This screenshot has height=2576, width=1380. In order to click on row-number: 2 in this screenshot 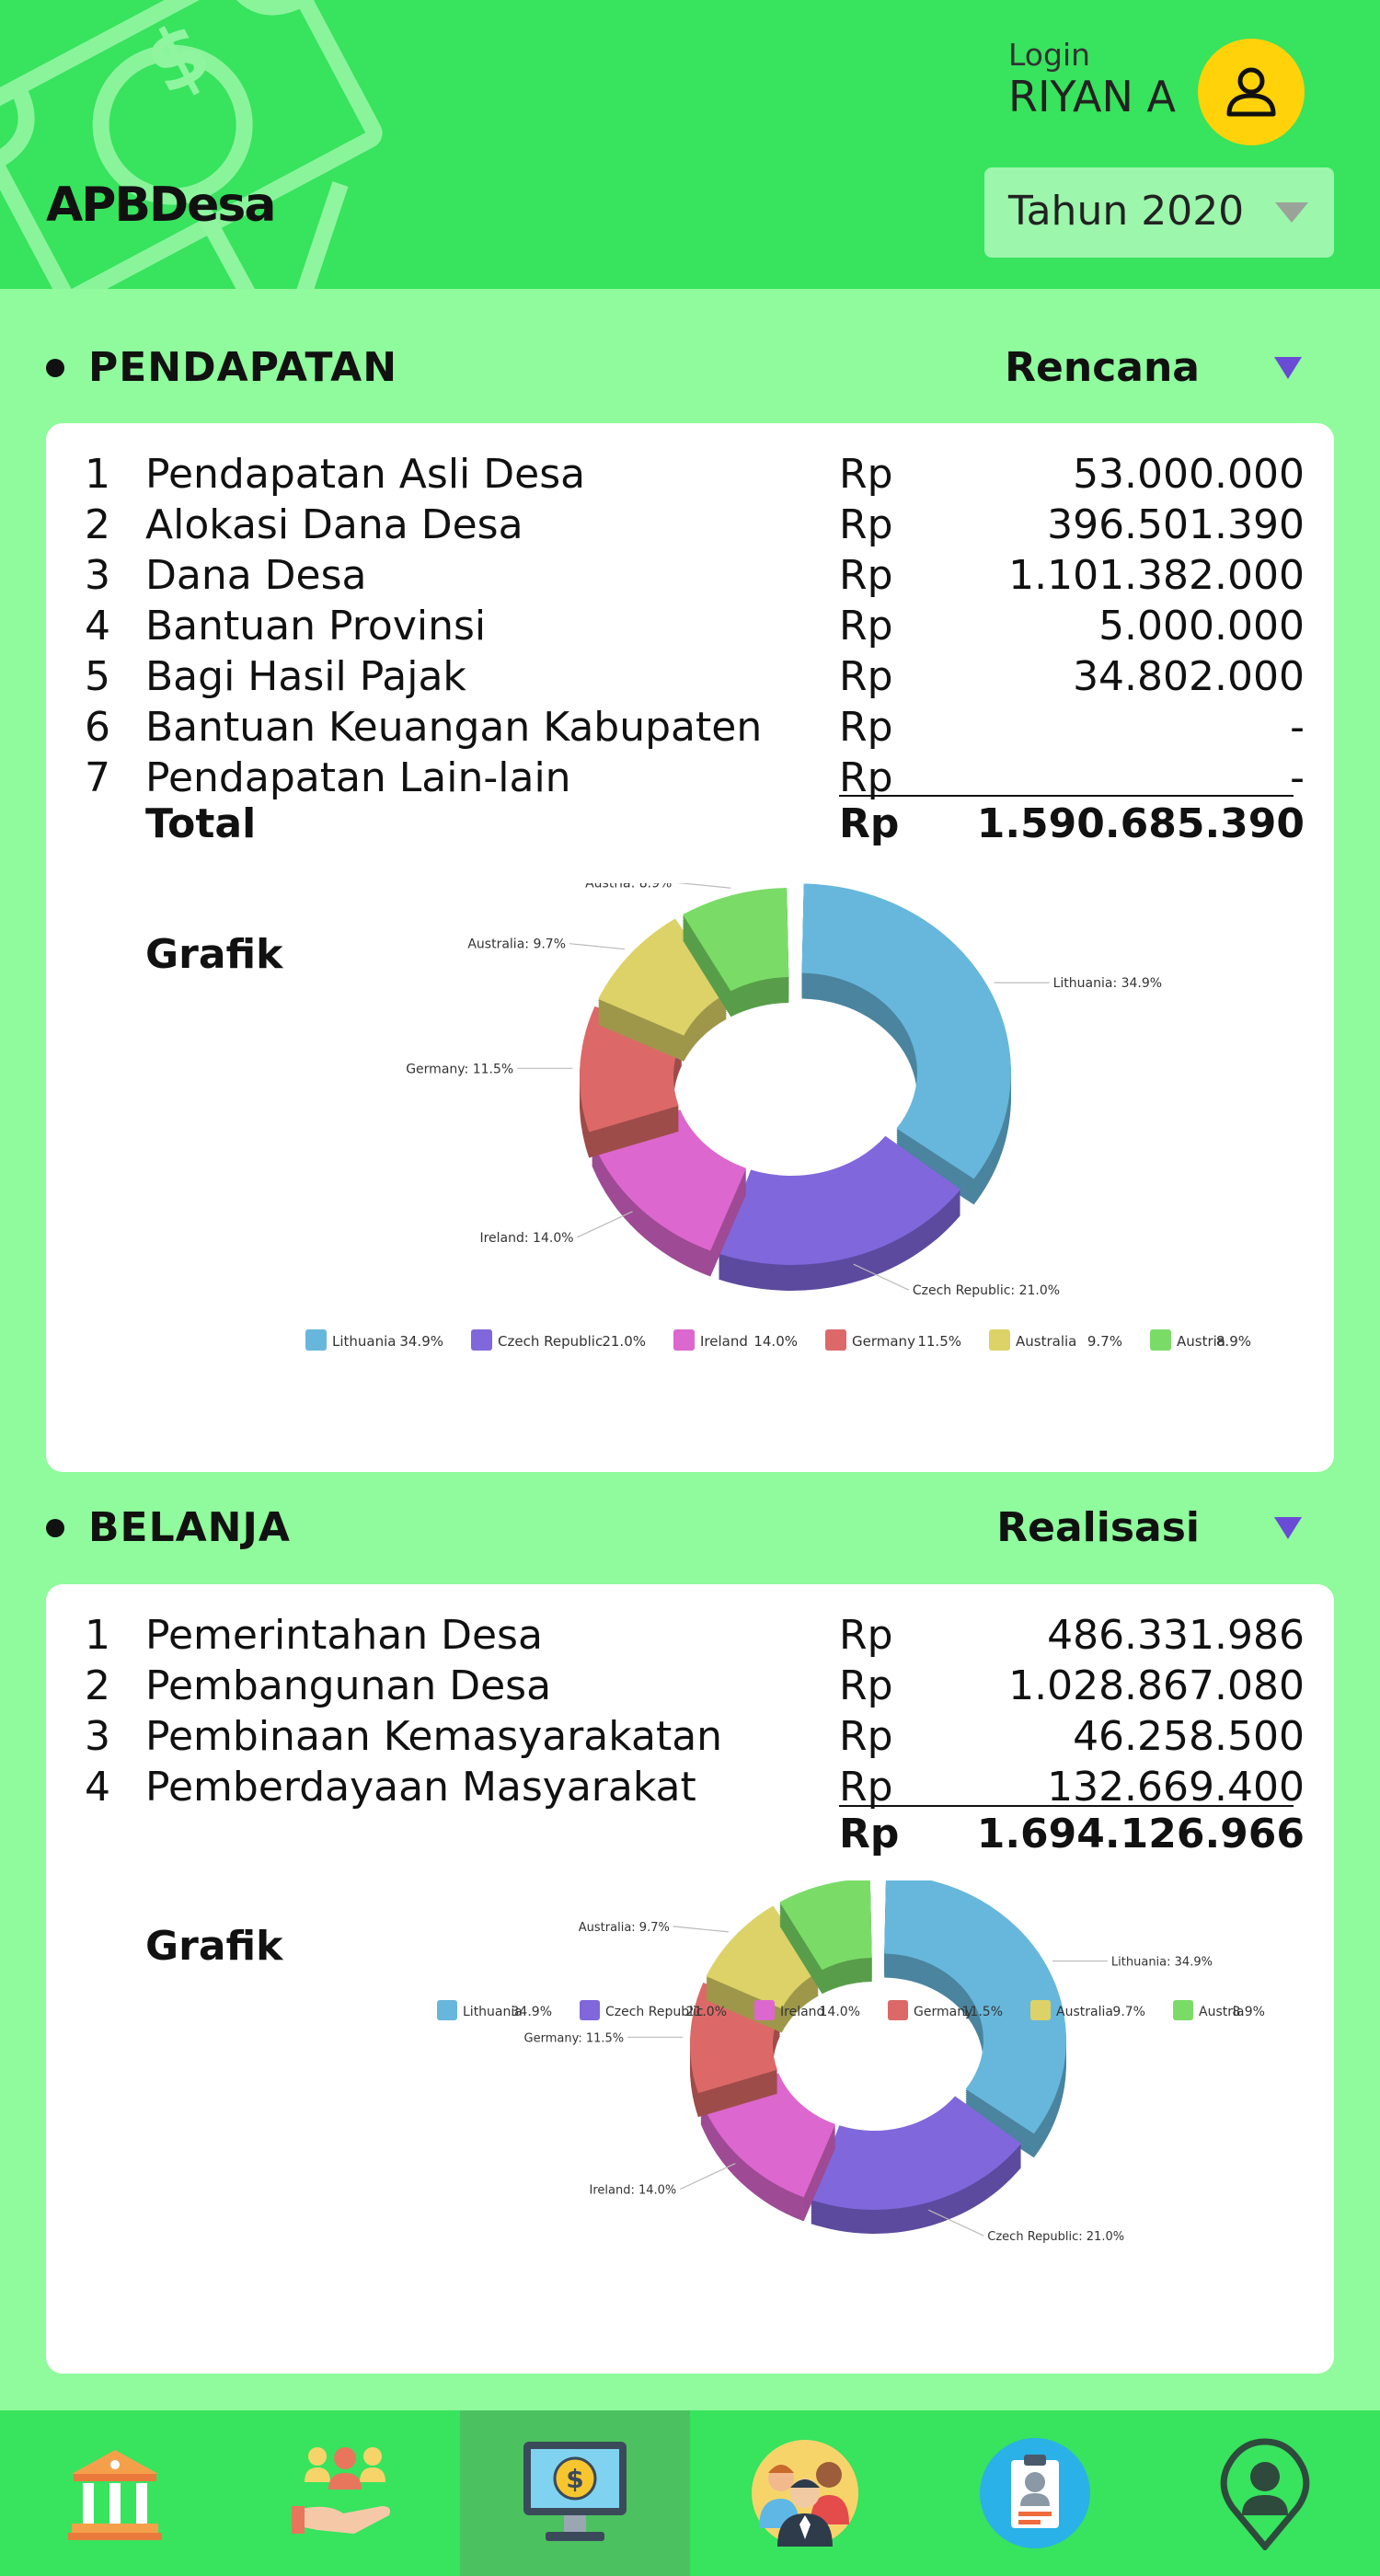, I will do `click(97, 1685)`.